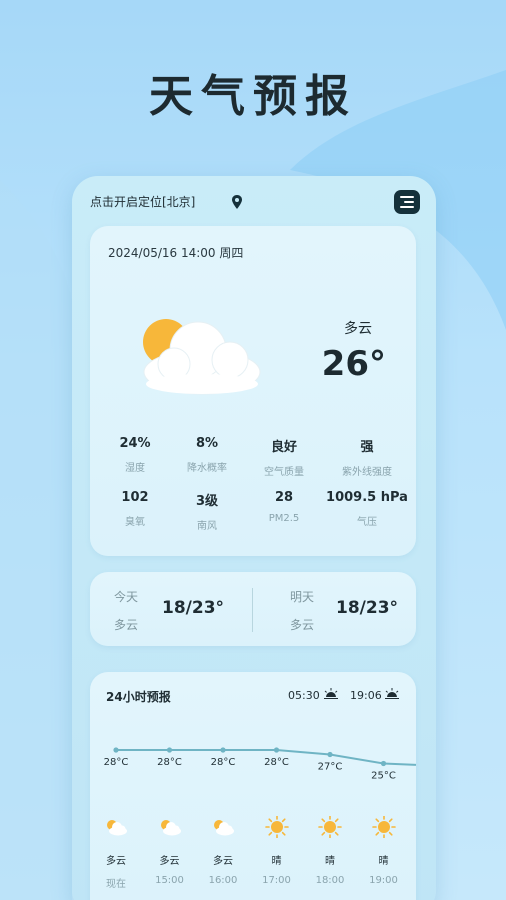 The image size is (506, 900). Describe the element at coordinates (283, 447) in the screenshot. I see `stat-value: 良好` at that location.